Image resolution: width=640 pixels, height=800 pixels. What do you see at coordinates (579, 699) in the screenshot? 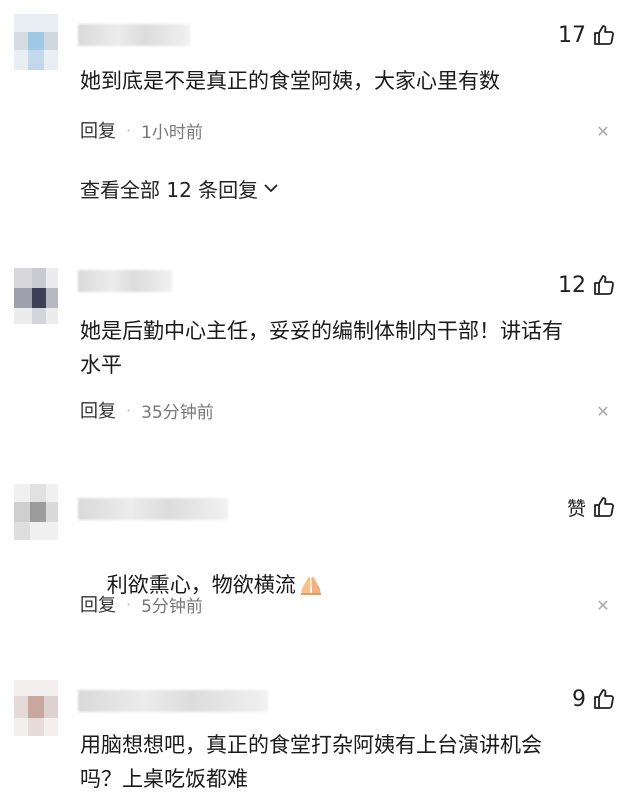
I see `like-count: 9` at bounding box center [579, 699].